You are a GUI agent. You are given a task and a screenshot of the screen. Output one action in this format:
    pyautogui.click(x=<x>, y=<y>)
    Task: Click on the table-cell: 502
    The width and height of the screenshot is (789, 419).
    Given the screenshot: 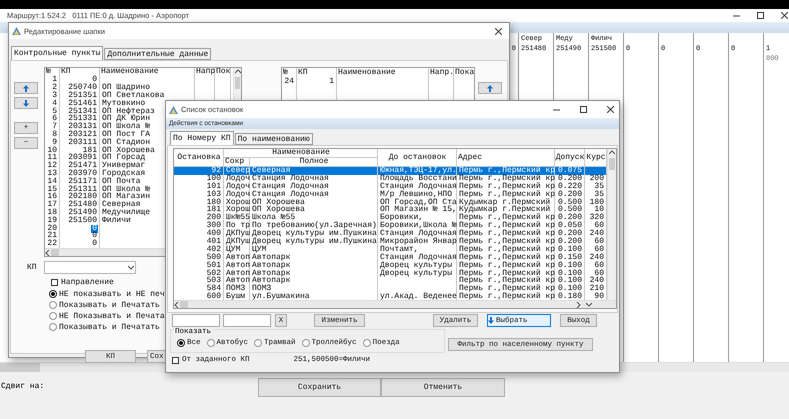 What is the action you would take?
    pyautogui.click(x=214, y=274)
    